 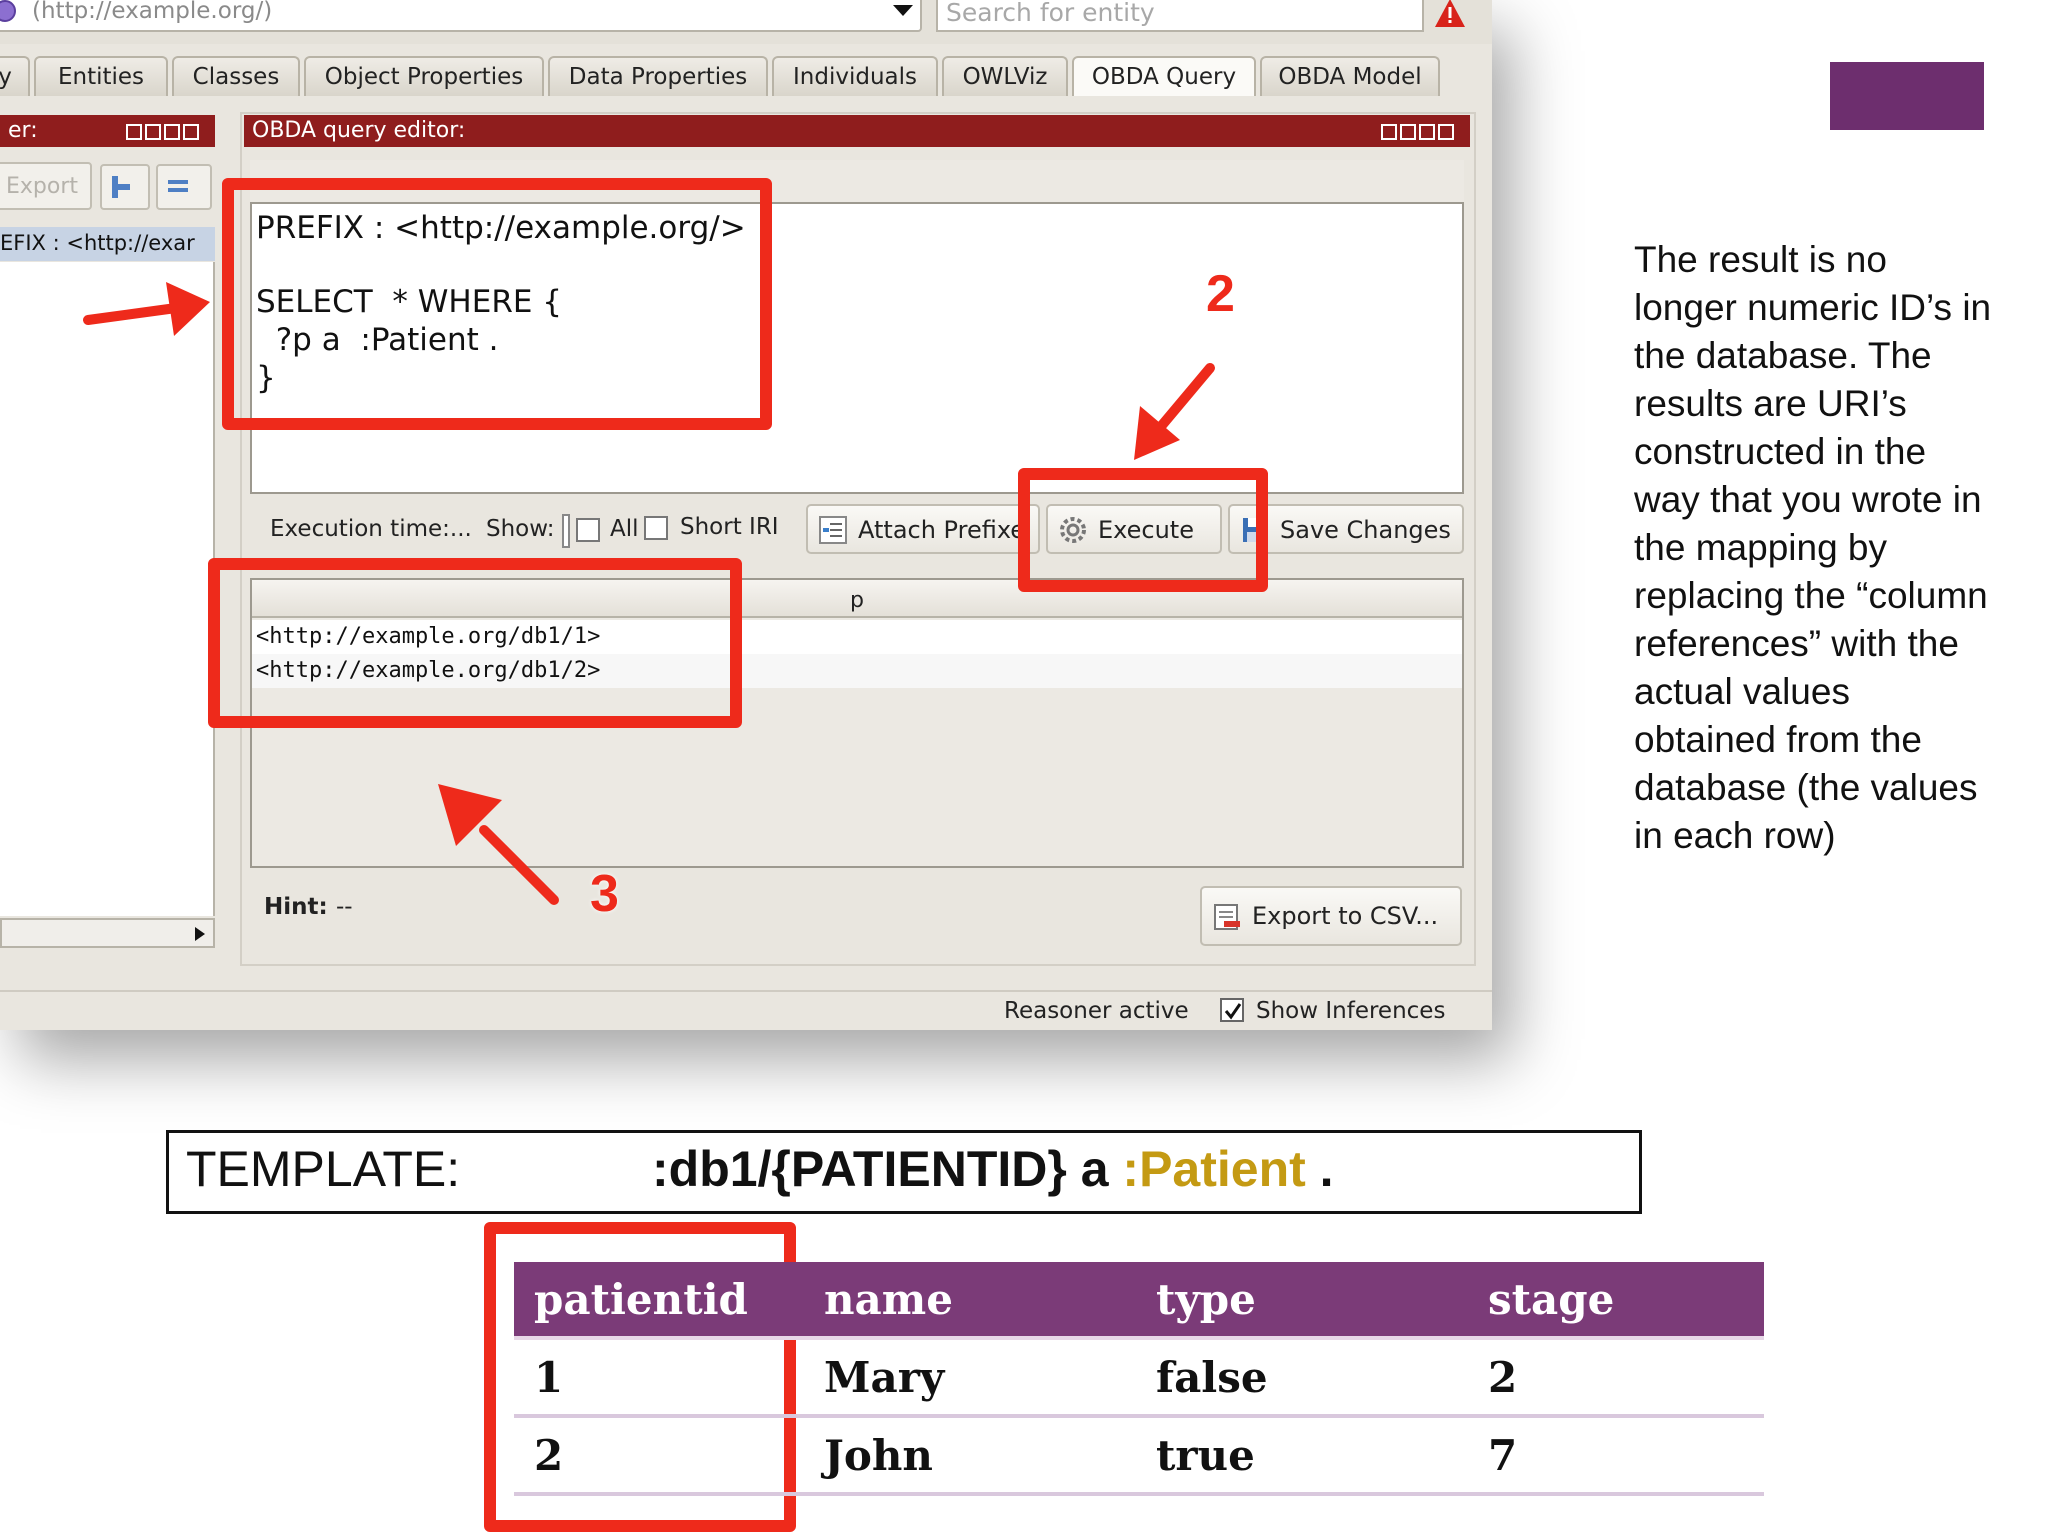 What do you see at coordinates (107, 933) in the screenshot?
I see `horizontal-scrollbar` at bounding box center [107, 933].